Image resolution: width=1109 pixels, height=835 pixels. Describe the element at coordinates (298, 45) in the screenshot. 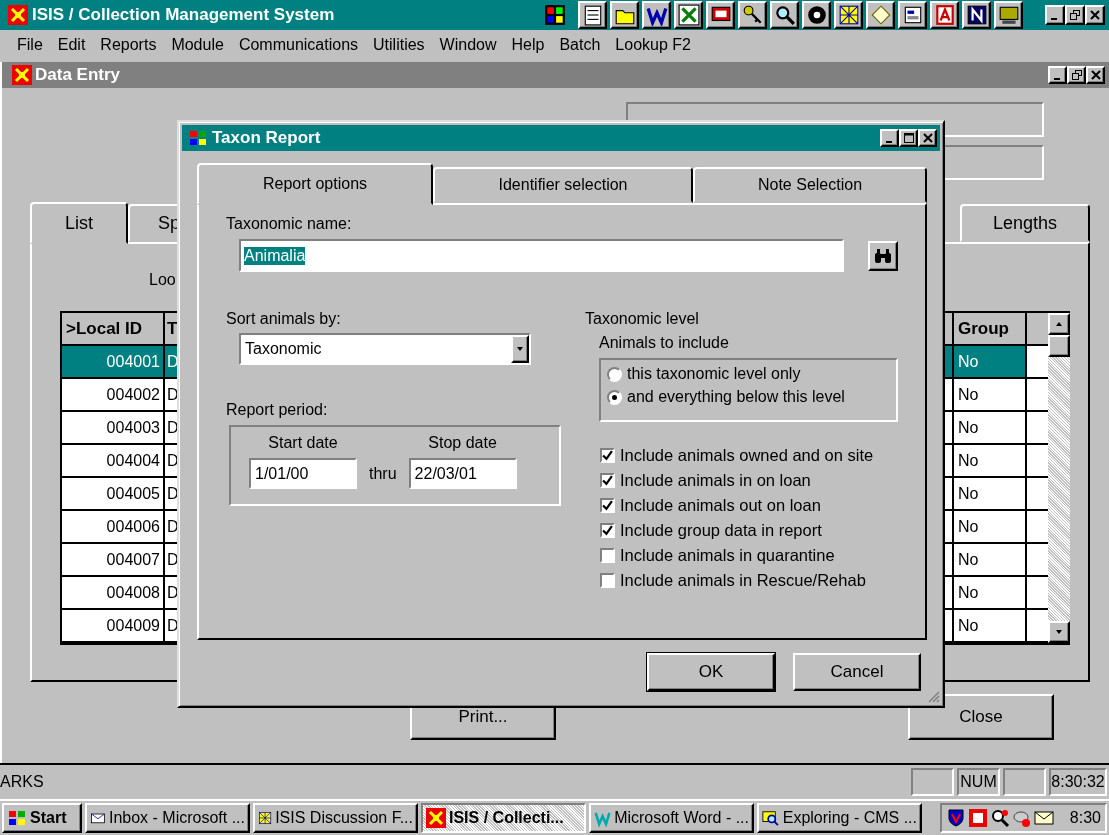

I see `menu-item: Communications` at that location.